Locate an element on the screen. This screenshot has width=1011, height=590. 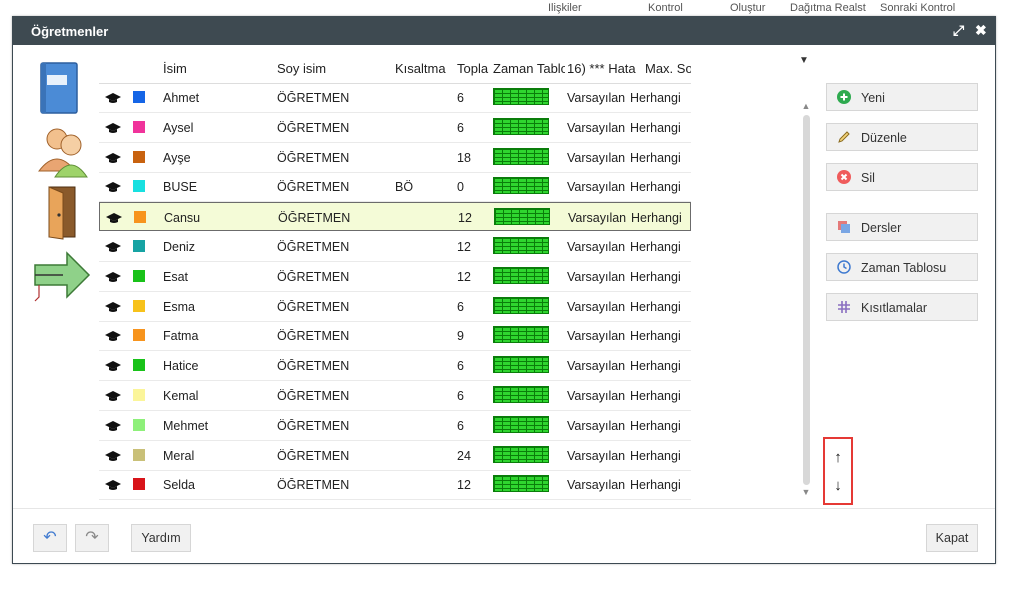
cell-abbreviation: BÖ is located at coordinates (404, 187).